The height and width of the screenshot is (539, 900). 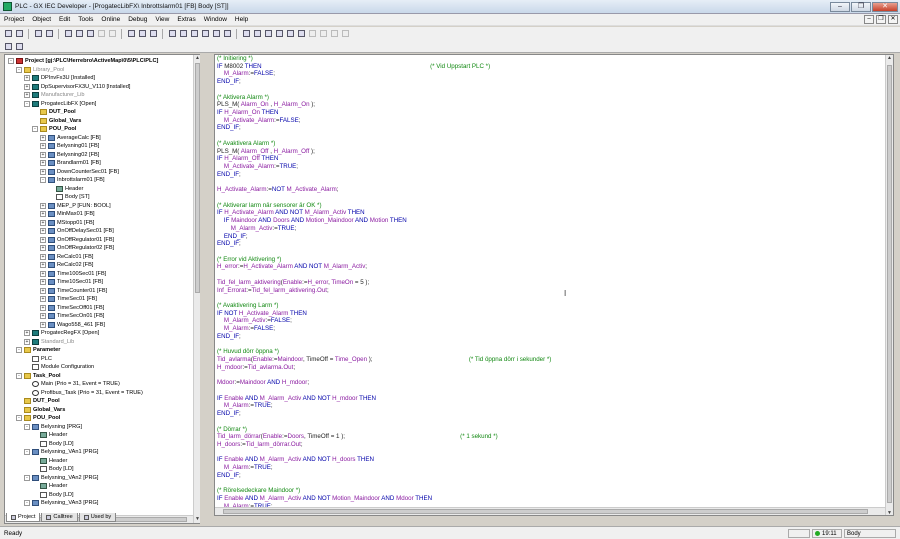 What do you see at coordinates (53, 469) in the screenshot?
I see `tree-node: Body [LD]` at bounding box center [53, 469].